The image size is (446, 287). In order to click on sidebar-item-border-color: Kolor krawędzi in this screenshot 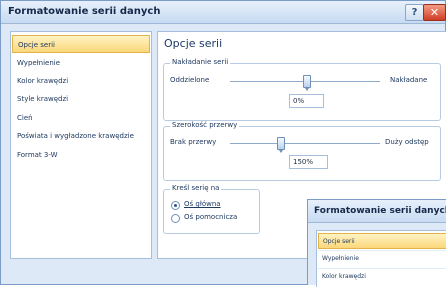, I will do `click(81, 81)`.